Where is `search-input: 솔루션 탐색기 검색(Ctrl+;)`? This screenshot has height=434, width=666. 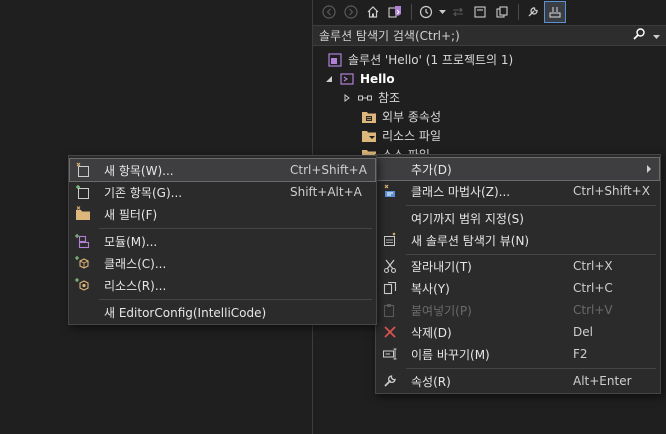
search-input: 솔루션 탐색기 검색(Ctrl+;) is located at coordinates (475, 35).